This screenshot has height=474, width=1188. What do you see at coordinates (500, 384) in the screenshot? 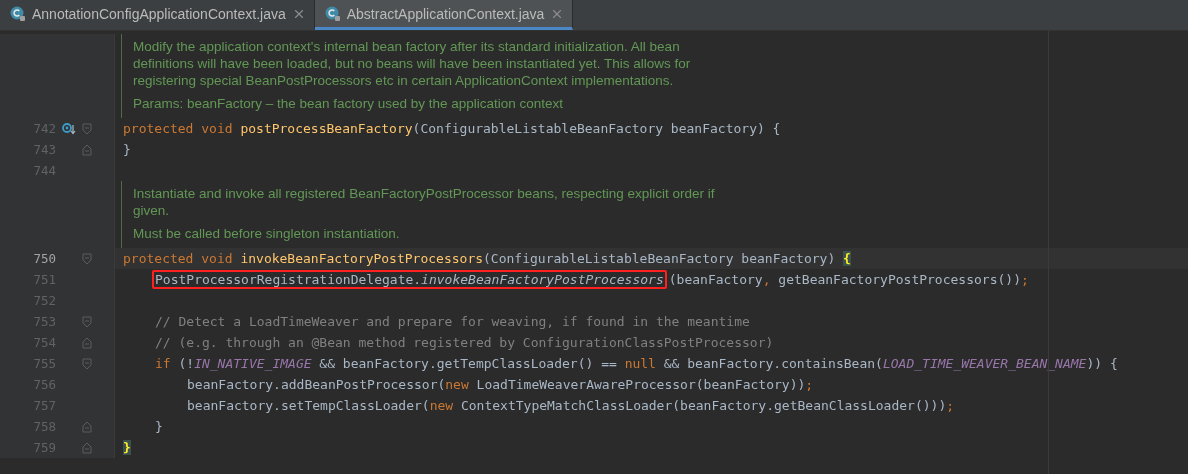
I see `code-text: beanFactory.addBeanPostProcessor(new LoadTimeWeaverAwareProcessor(beanFactory));` at bounding box center [500, 384].